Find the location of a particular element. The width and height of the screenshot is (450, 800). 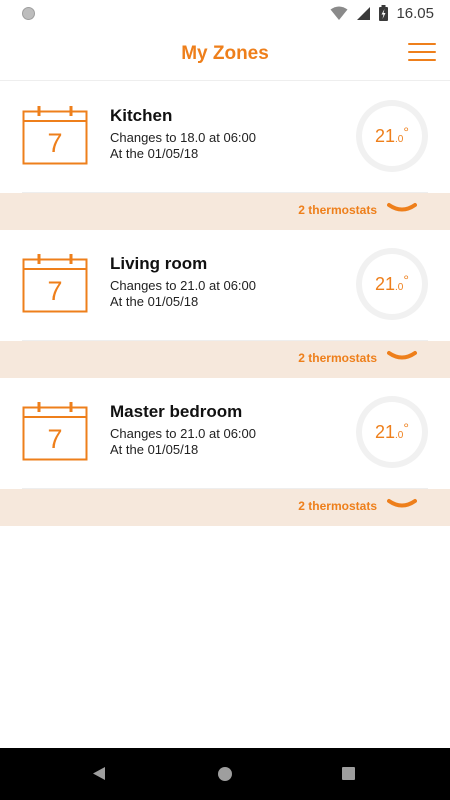

home-icon is located at coordinates (225, 774).